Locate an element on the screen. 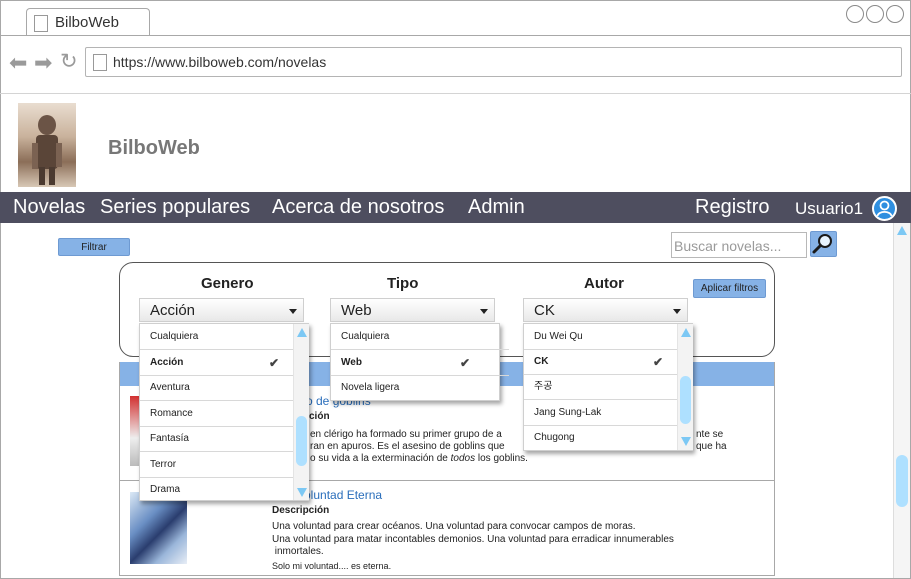 This screenshot has width=911, height=579. tipo-option: Web is located at coordinates (420, 363).